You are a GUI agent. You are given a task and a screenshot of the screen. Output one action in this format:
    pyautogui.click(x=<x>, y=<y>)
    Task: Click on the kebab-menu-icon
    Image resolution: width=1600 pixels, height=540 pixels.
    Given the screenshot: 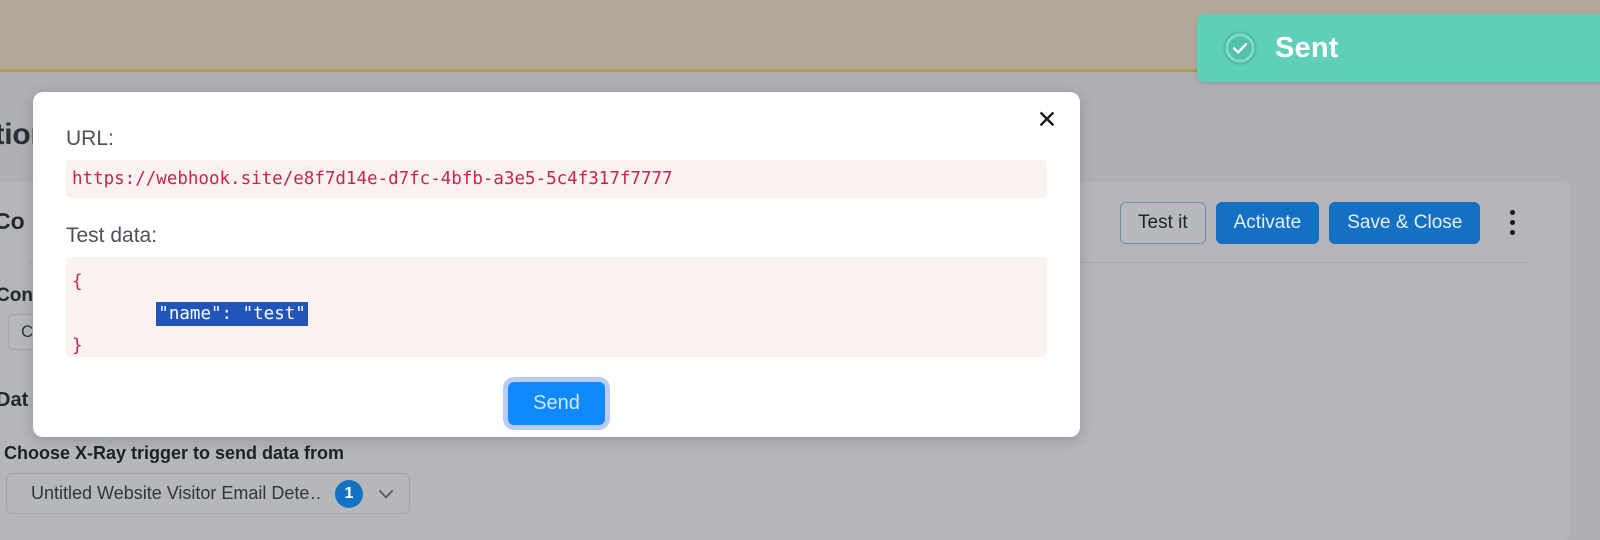 What is the action you would take?
    pyautogui.click(x=1512, y=223)
    